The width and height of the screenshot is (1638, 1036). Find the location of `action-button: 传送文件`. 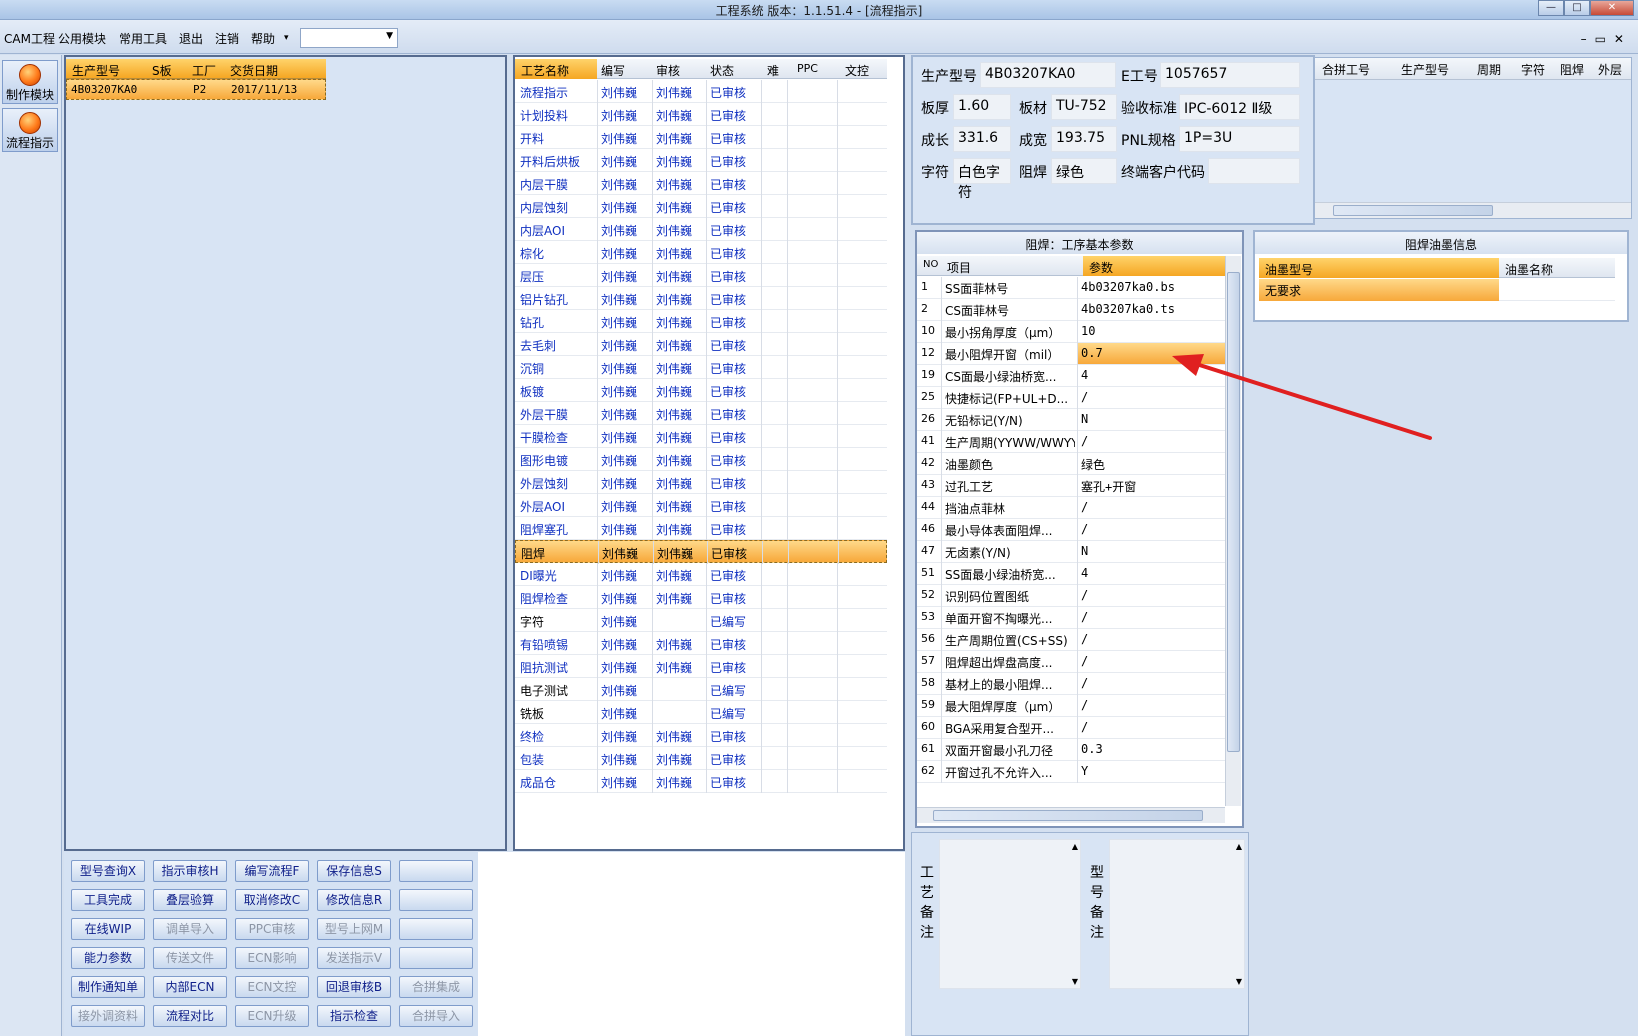

action-button: 传送文件 is located at coordinates (190, 958).